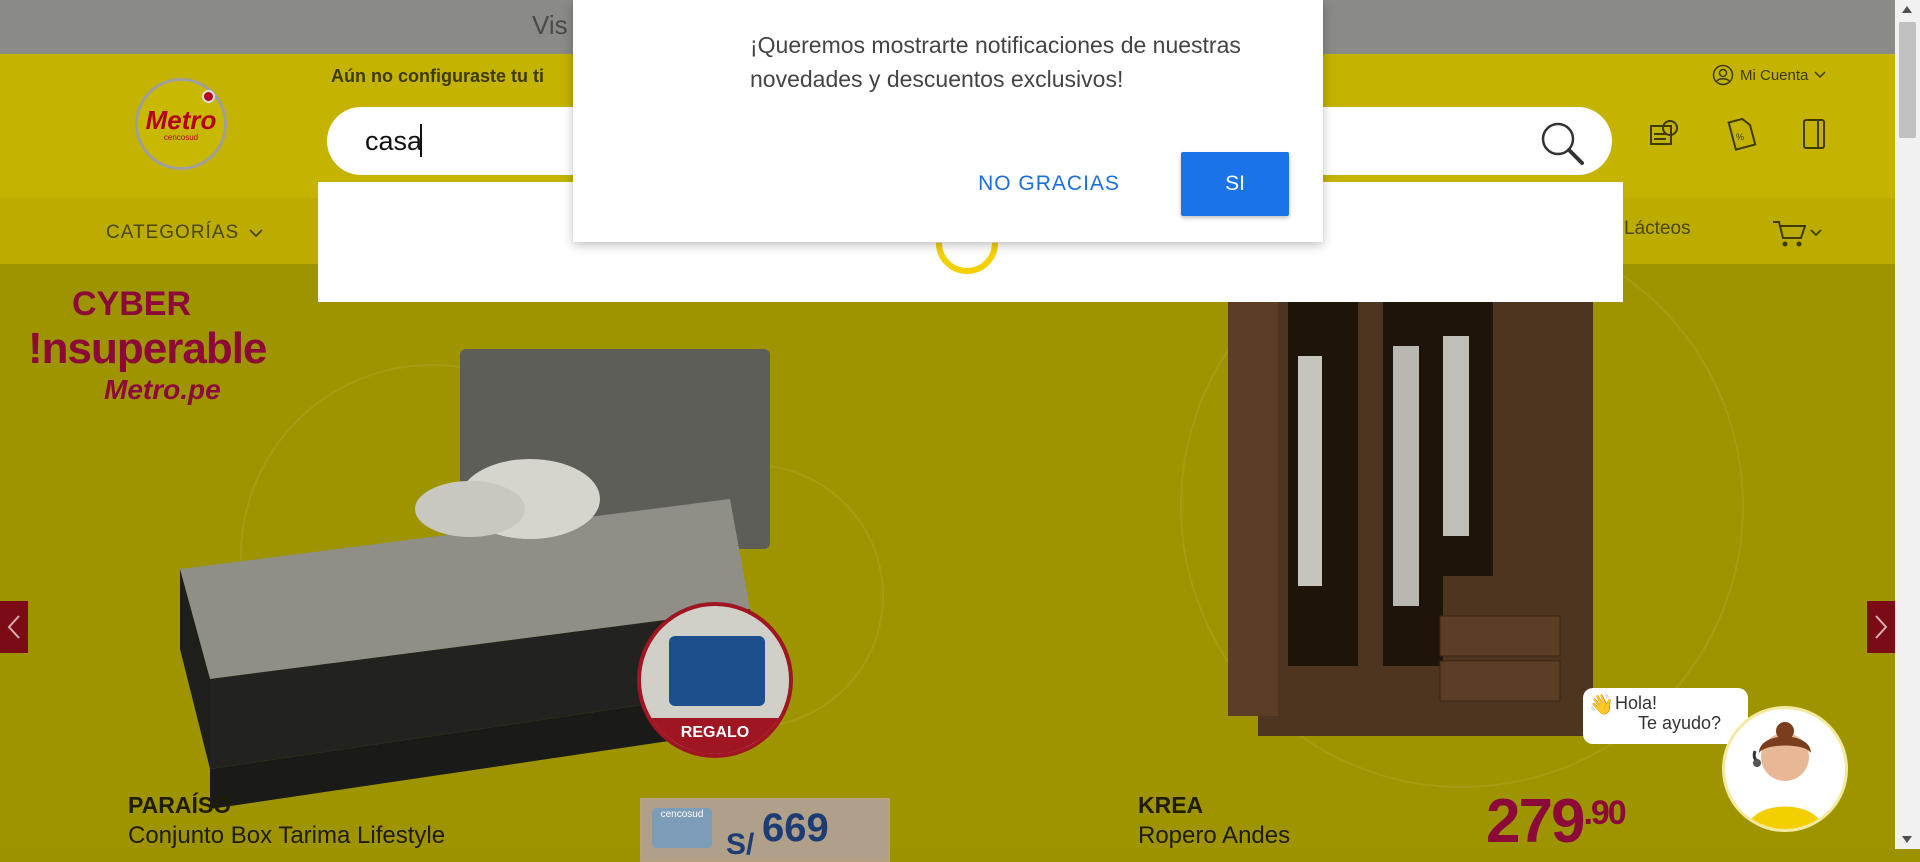  Describe the element at coordinates (287, 835) in the screenshot. I see `product1-name: Conjunto Box Tarima Lifestyle` at that location.